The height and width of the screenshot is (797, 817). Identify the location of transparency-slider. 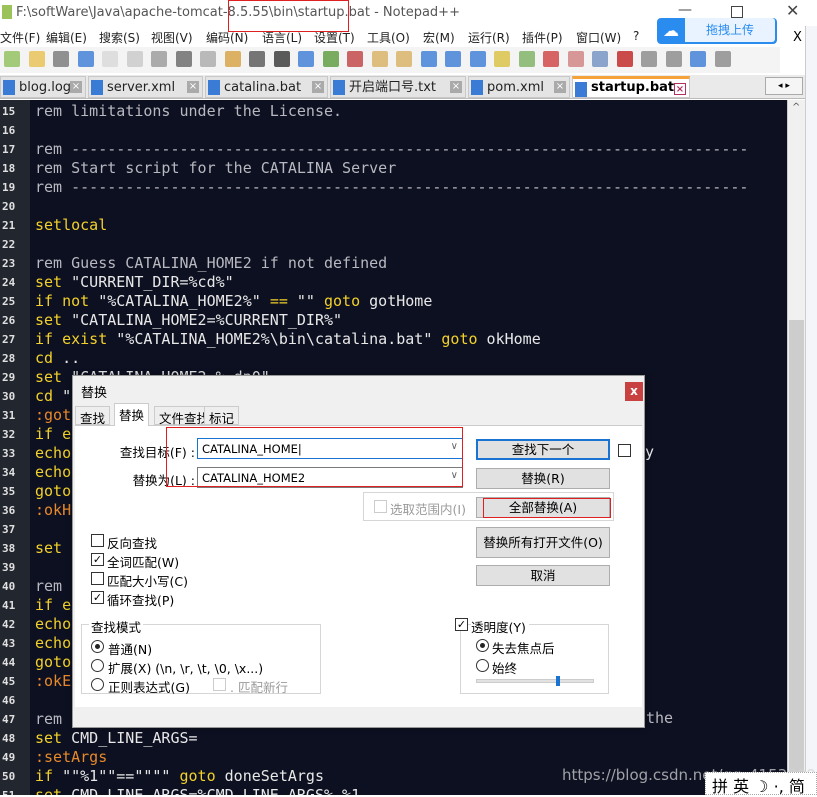
(535, 681).